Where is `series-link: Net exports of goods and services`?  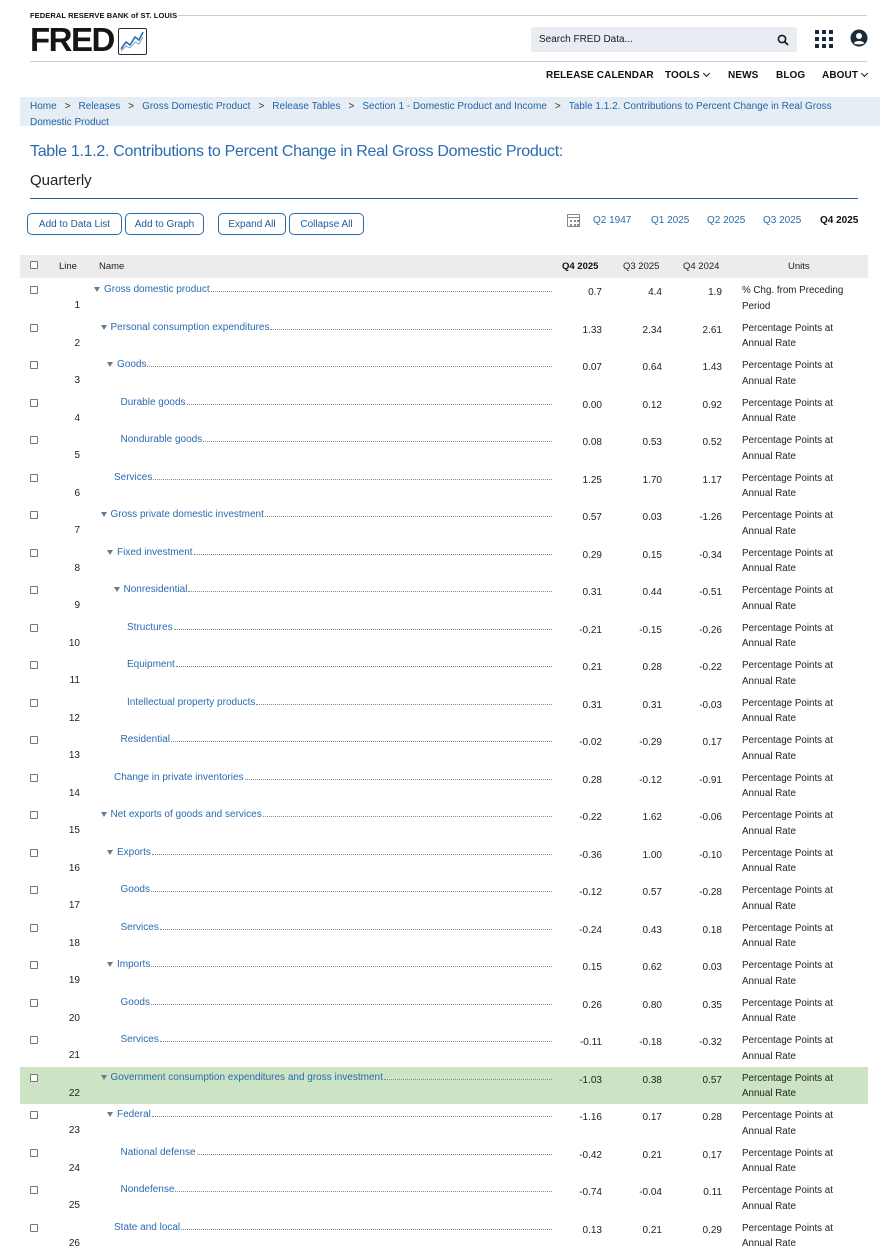
series-link: Net exports of goods and services is located at coordinates (186, 814).